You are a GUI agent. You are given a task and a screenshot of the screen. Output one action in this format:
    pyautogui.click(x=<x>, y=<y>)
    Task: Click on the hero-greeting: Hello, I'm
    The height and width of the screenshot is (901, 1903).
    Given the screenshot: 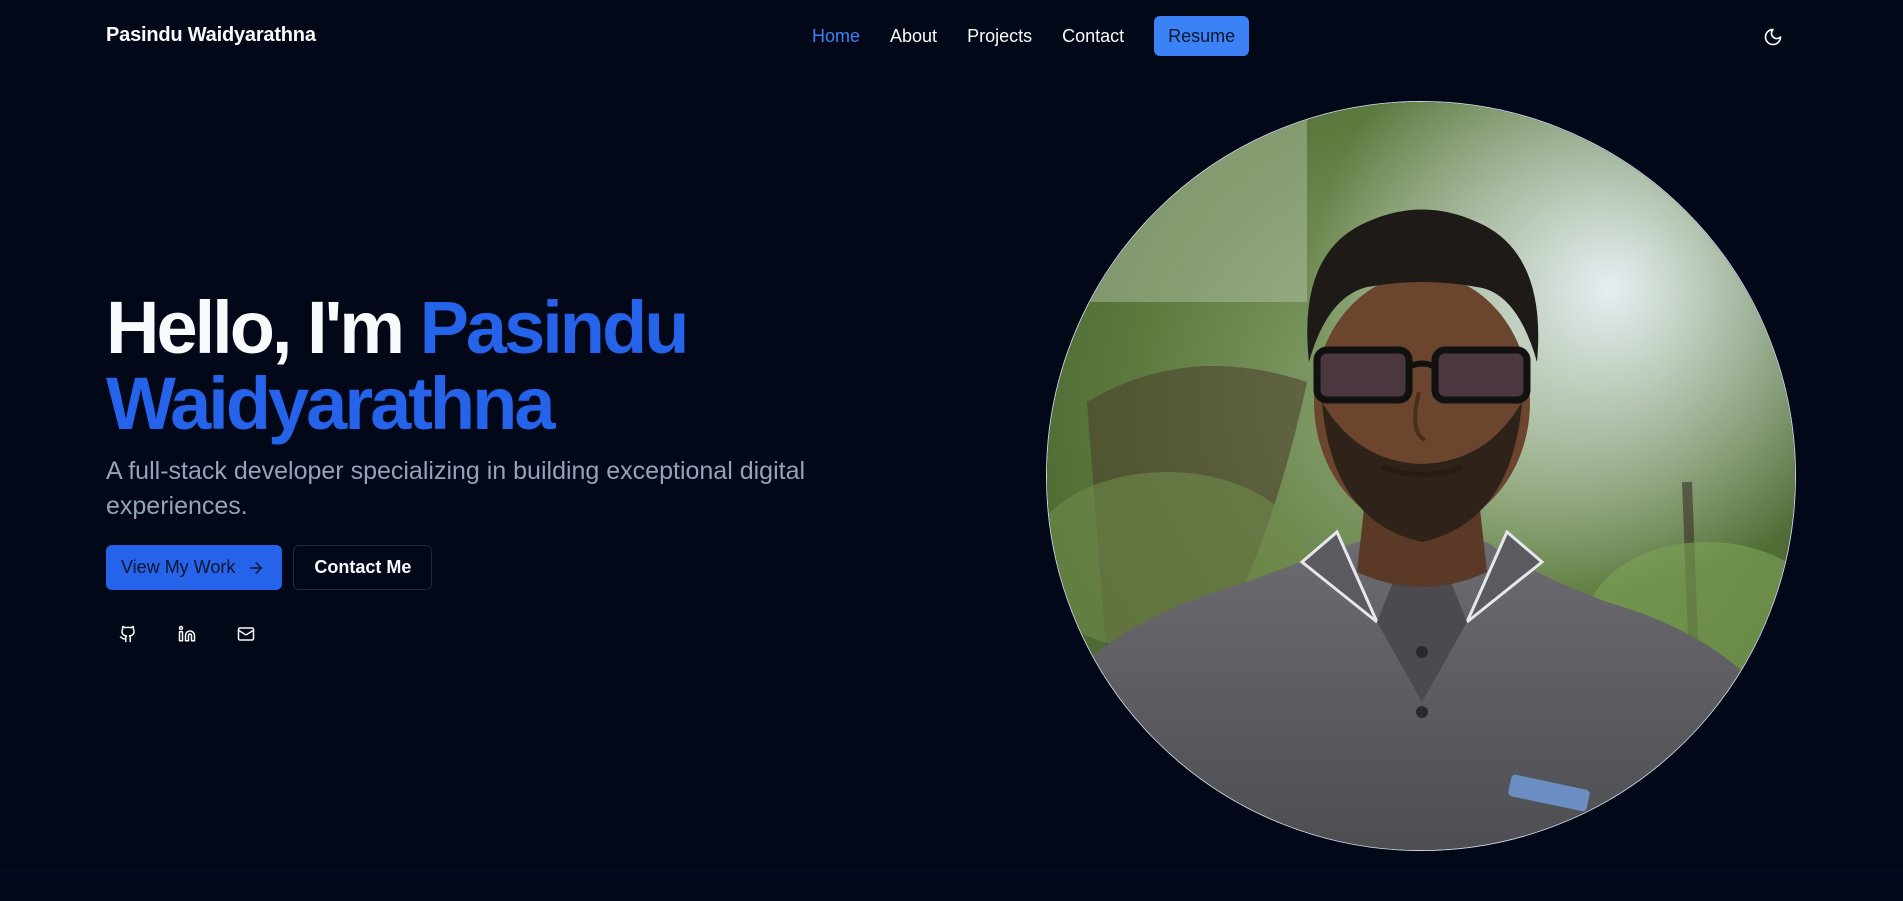 What is the action you would take?
    pyautogui.click(x=263, y=327)
    